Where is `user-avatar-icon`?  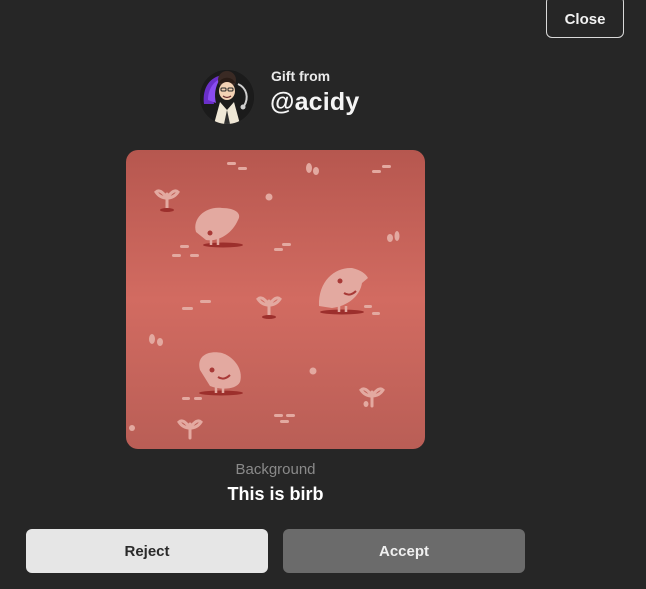
user-avatar-icon is located at coordinates (227, 97).